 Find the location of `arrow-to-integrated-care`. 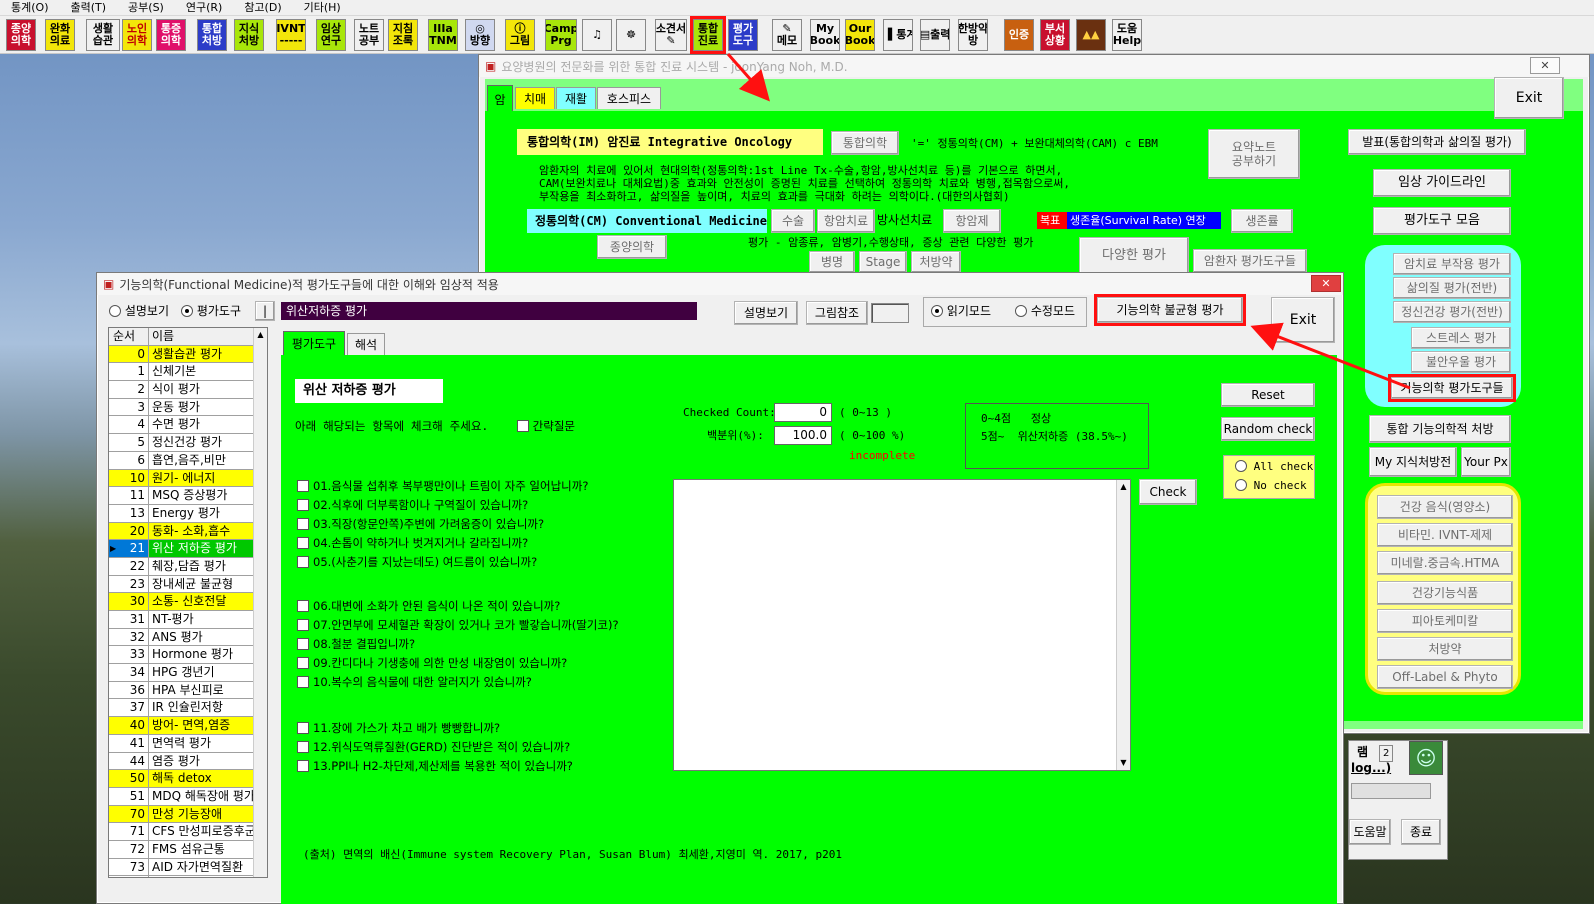

arrow-to-integrated-care is located at coordinates (748, 77).